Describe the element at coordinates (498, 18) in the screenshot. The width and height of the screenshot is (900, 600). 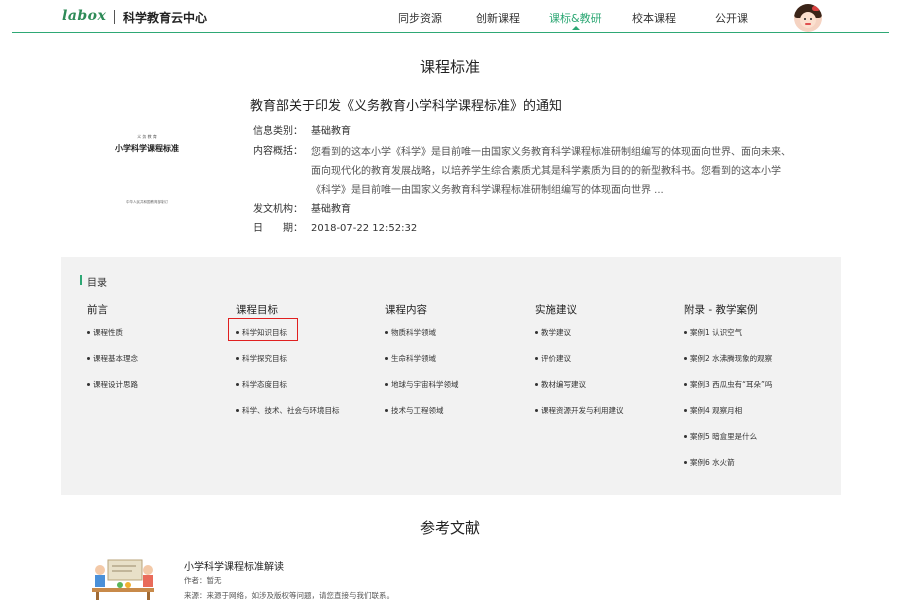
I see `nav-item-innovative-courses: 创新课程` at that location.